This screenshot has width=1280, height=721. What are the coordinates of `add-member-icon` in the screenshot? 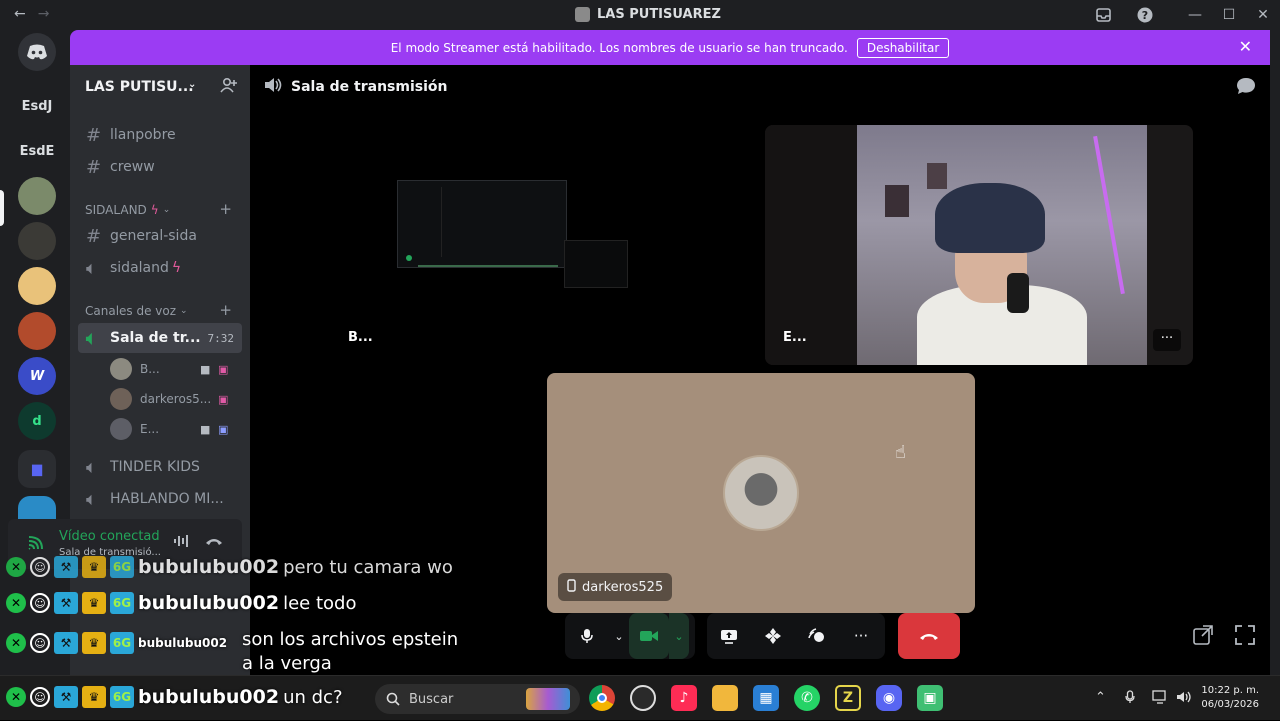 It's located at (229, 87).